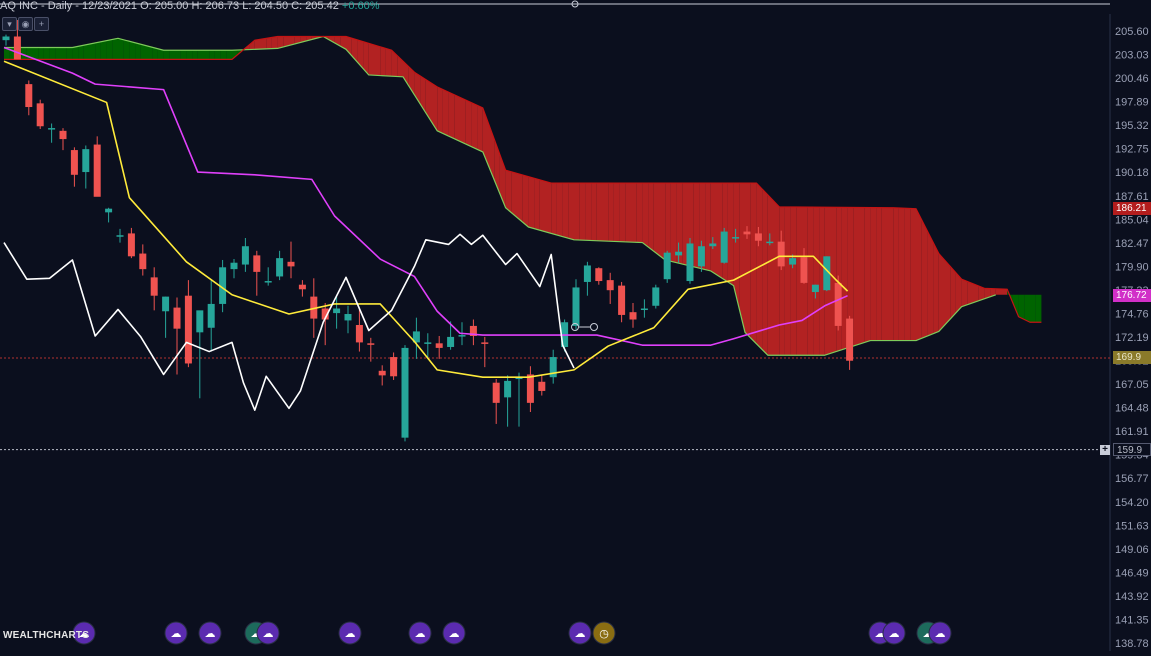 The image size is (1151, 656). I want to click on interval-label: Daily, so click(60, 6).